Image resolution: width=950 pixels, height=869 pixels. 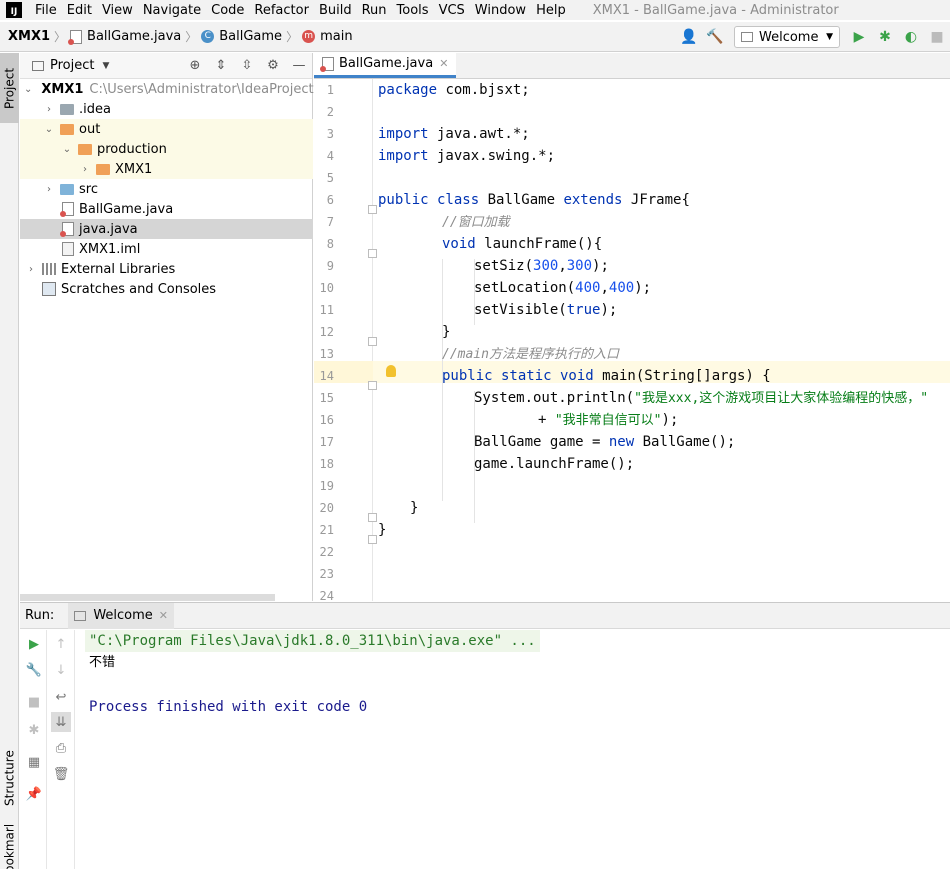 I want to click on run-icon: ▶, so click(x=859, y=37).